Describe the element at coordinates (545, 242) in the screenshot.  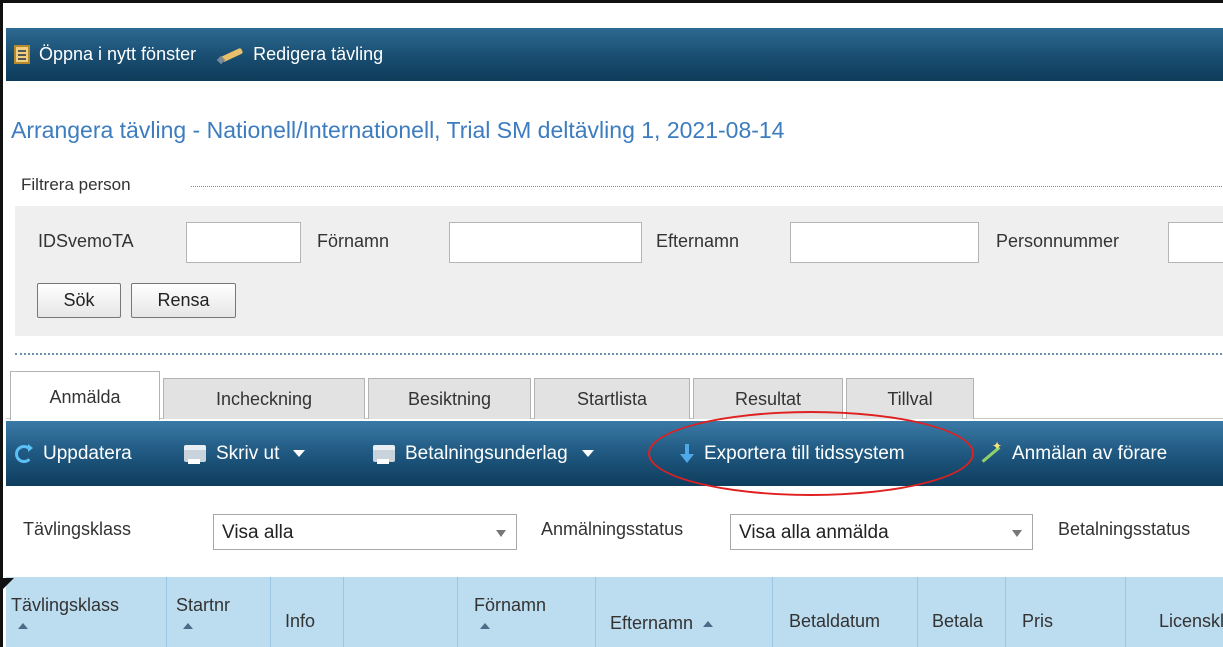
I see `firstname-input` at that location.